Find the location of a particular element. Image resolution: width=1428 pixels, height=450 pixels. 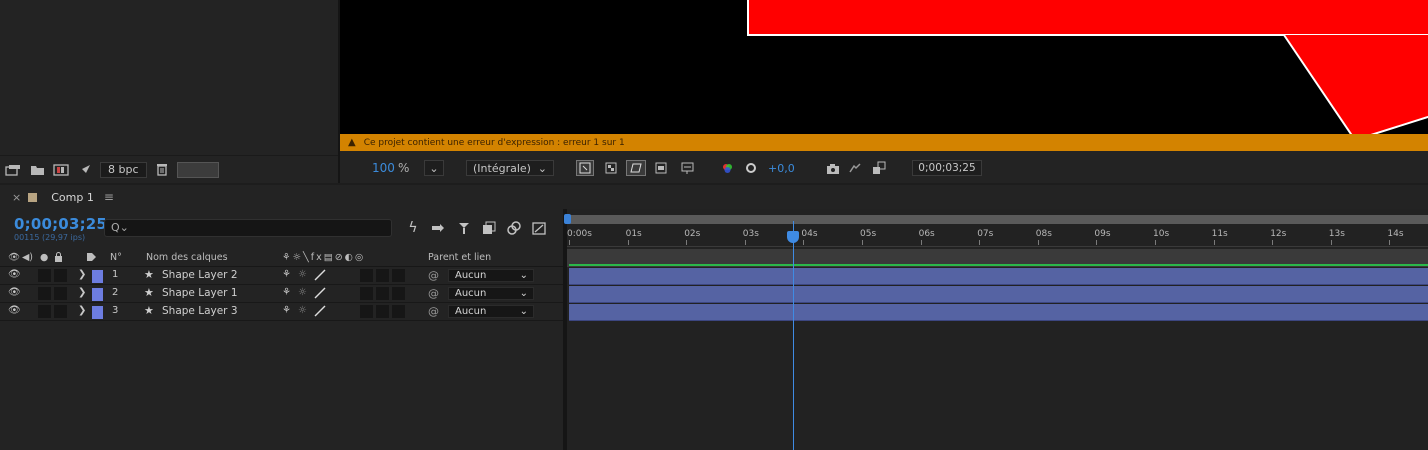

guides-icon is located at coordinates (687, 168).